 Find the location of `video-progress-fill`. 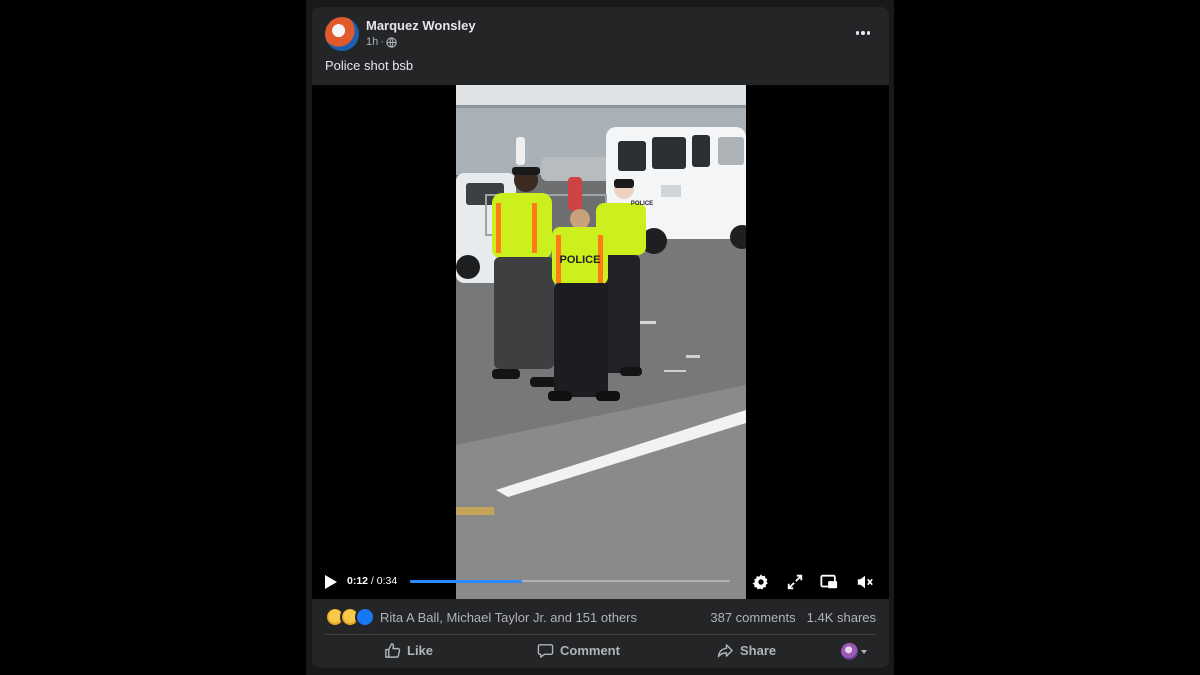

video-progress-fill is located at coordinates (466, 581).